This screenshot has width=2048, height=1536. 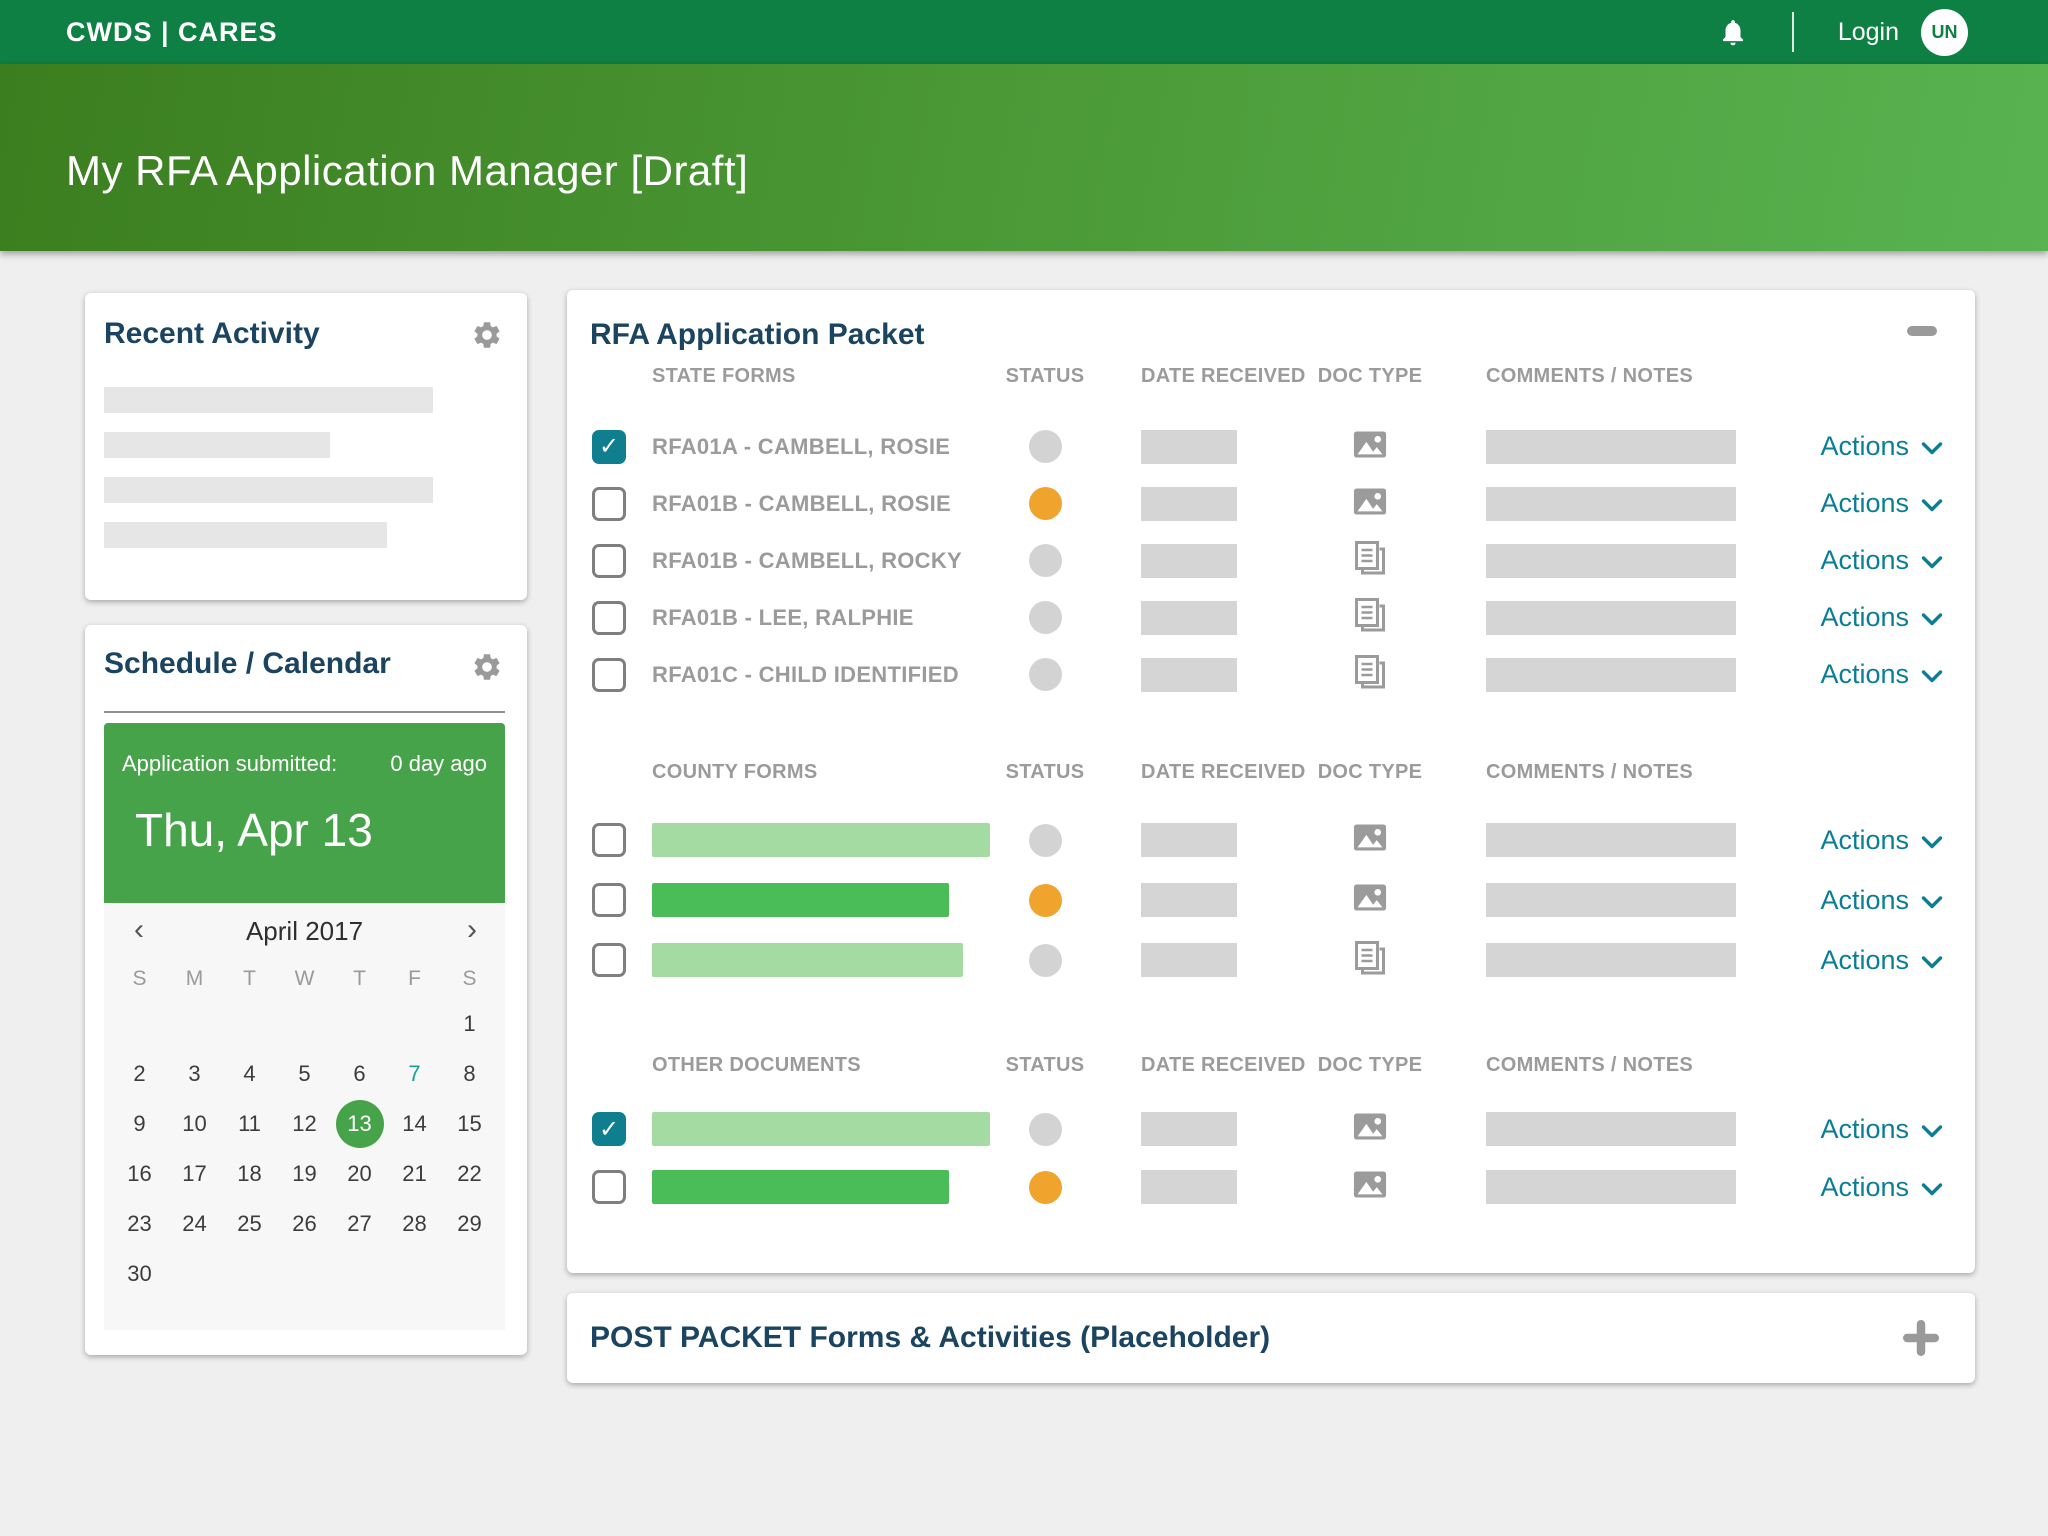 What do you see at coordinates (1944, 32) in the screenshot?
I see `user-avatar: UN` at bounding box center [1944, 32].